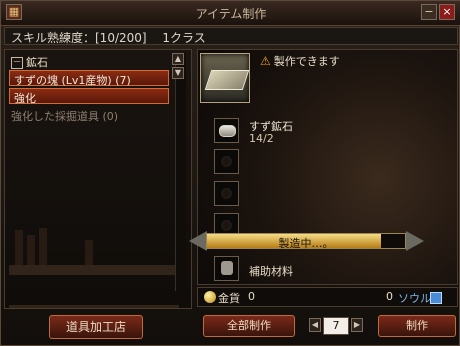 This screenshot has width=460, height=346. Describe the element at coordinates (265, 61) in the screenshot. I see `warning-triangle-icon: ⚠` at that location.